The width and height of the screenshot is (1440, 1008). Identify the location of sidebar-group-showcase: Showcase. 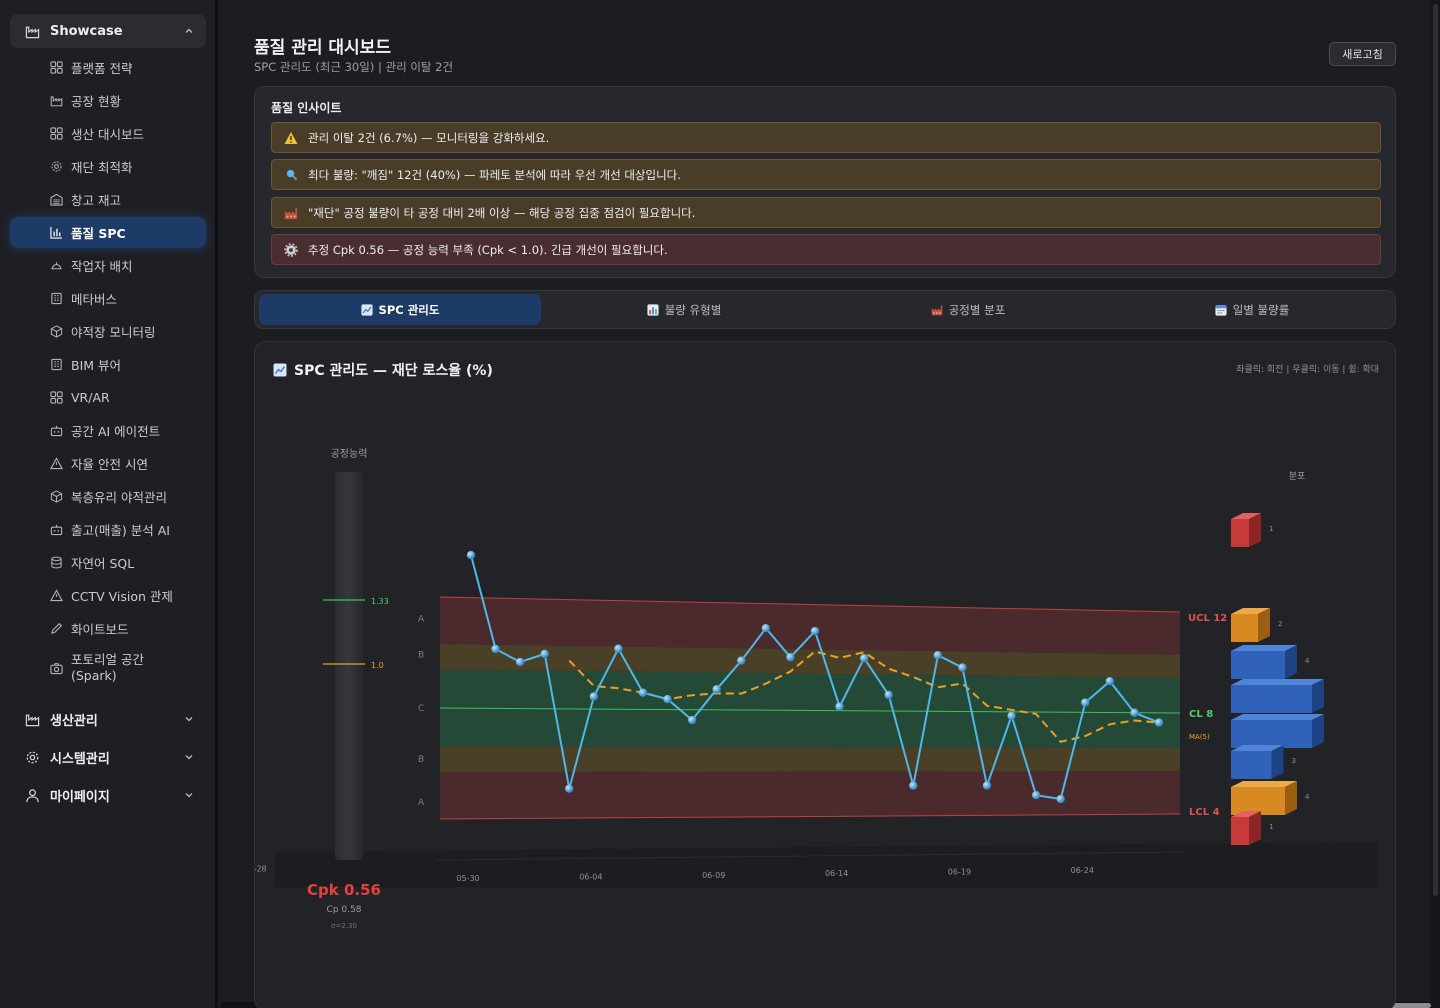
(108, 31).